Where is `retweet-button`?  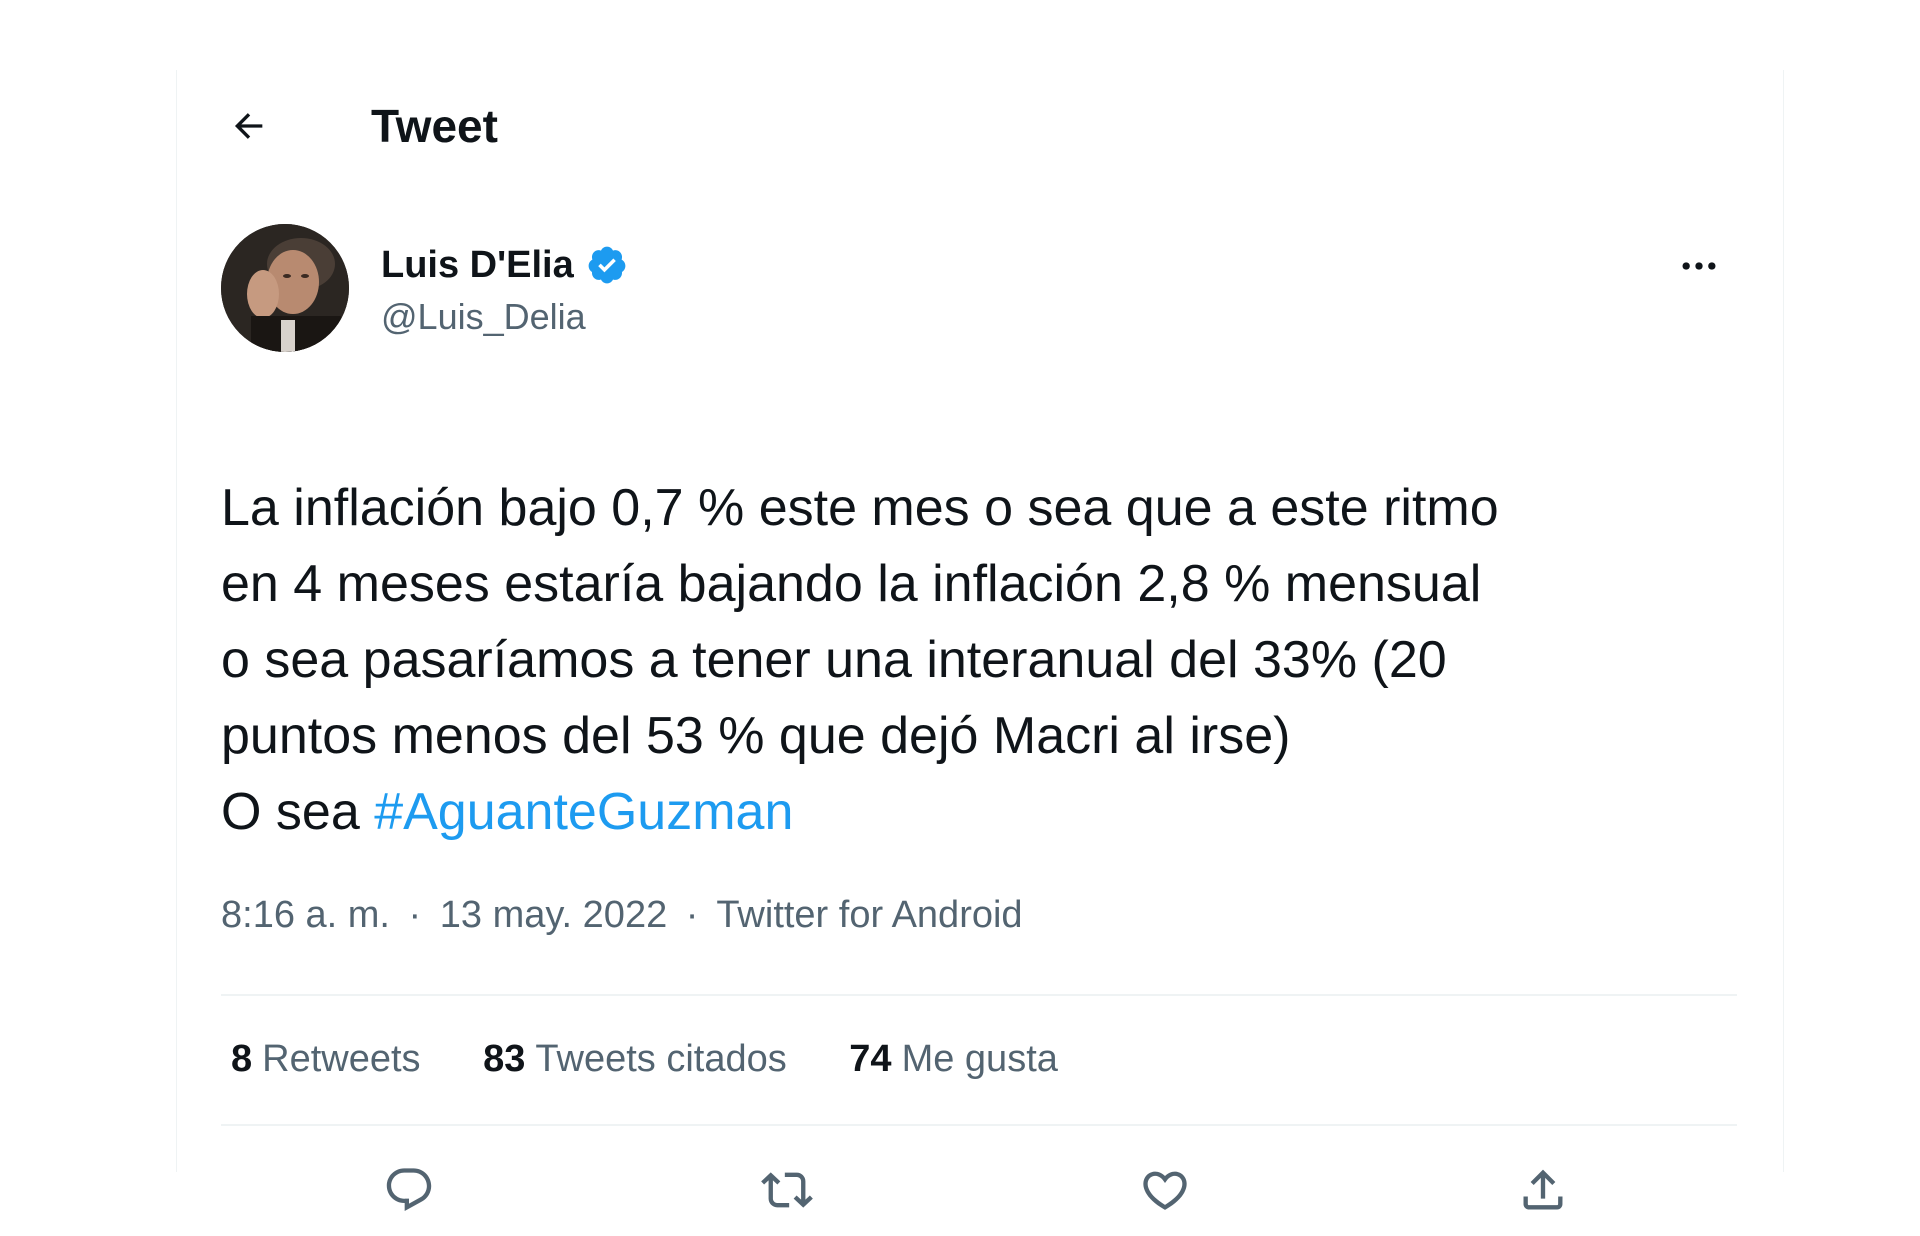
retweet-button is located at coordinates (787, 1190).